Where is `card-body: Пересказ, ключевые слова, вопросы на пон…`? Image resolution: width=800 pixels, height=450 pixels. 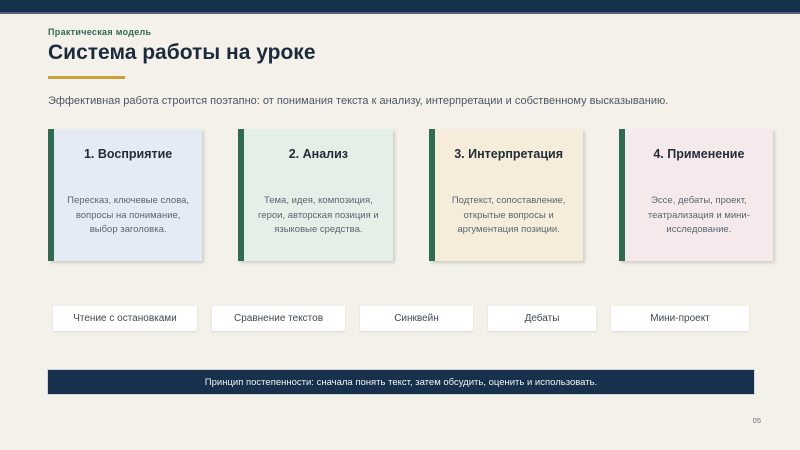 card-body: Пересказ, ключевые слова, вопросы на пон… is located at coordinates (128, 215).